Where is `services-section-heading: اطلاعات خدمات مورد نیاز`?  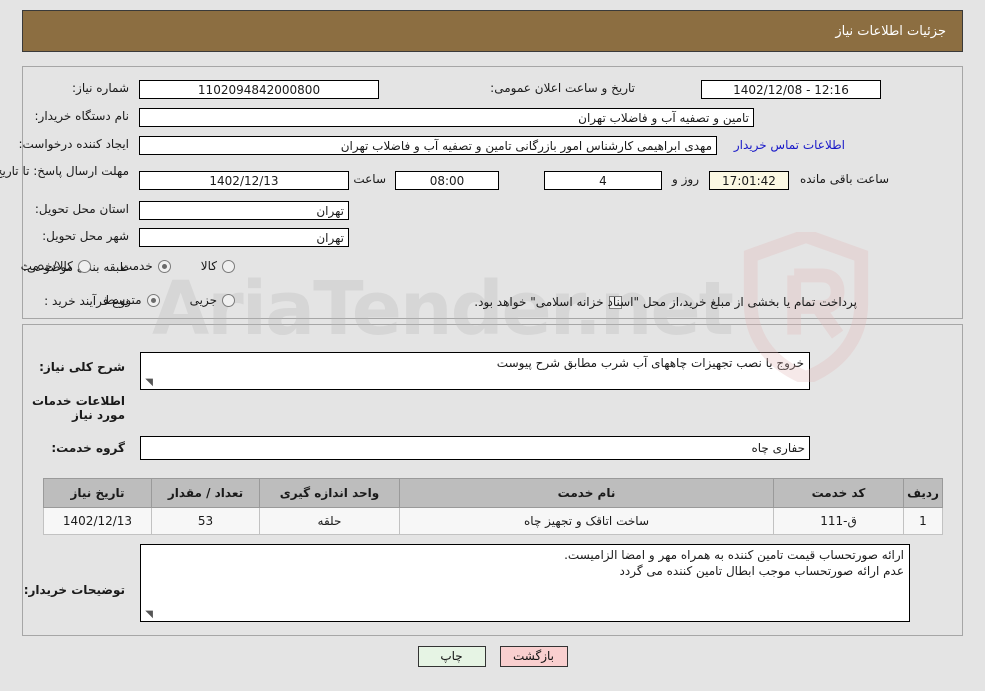
services-section-heading: اطلاعات خدمات مورد نیاز is located at coordinates (78, 408).